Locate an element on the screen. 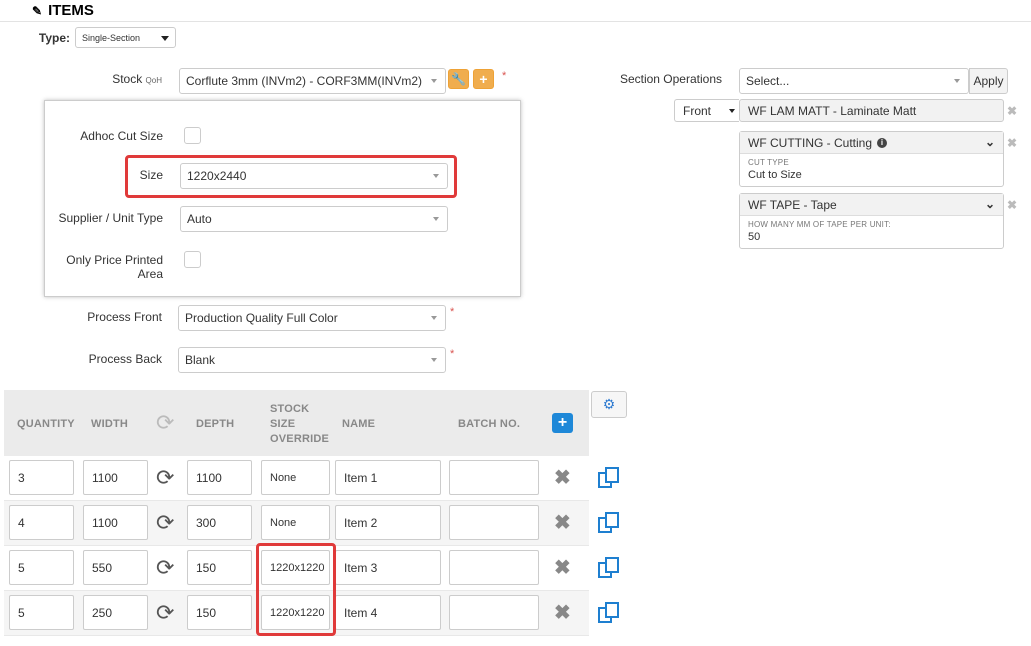  type-select: Single-Section is located at coordinates (125, 37).